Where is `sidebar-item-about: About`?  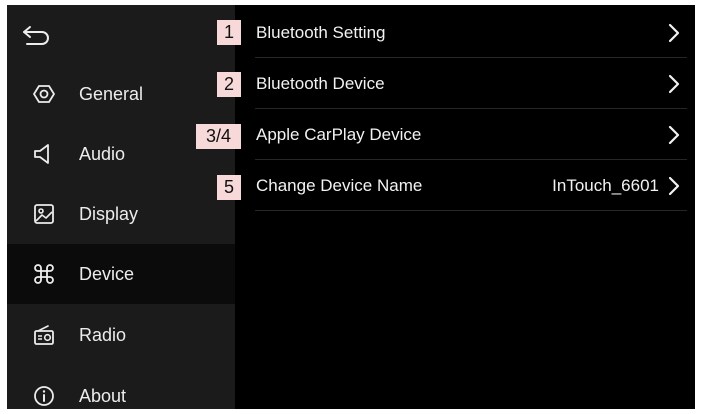
sidebar-item-about: About is located at coordinates (121, 387).